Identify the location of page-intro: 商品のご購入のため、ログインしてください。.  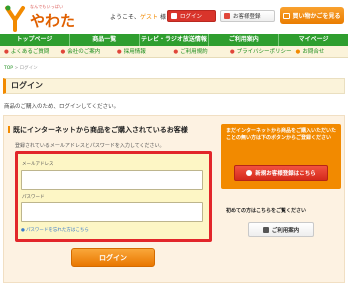
(62, 107).